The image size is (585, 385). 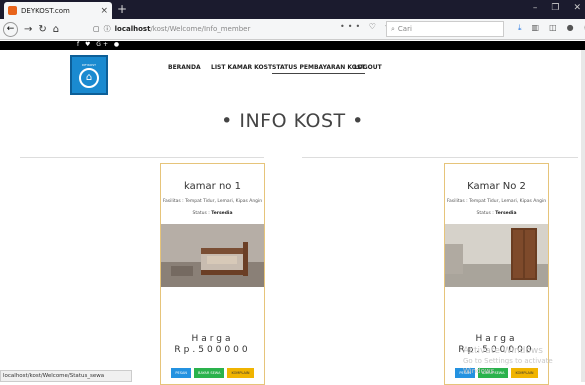 What do you see at coordinates (292, 9) in the screenshot?
I see `browser-tab-strip: DEYKOST.com × + – ❐ ✕` at bounding box center [292, 9].